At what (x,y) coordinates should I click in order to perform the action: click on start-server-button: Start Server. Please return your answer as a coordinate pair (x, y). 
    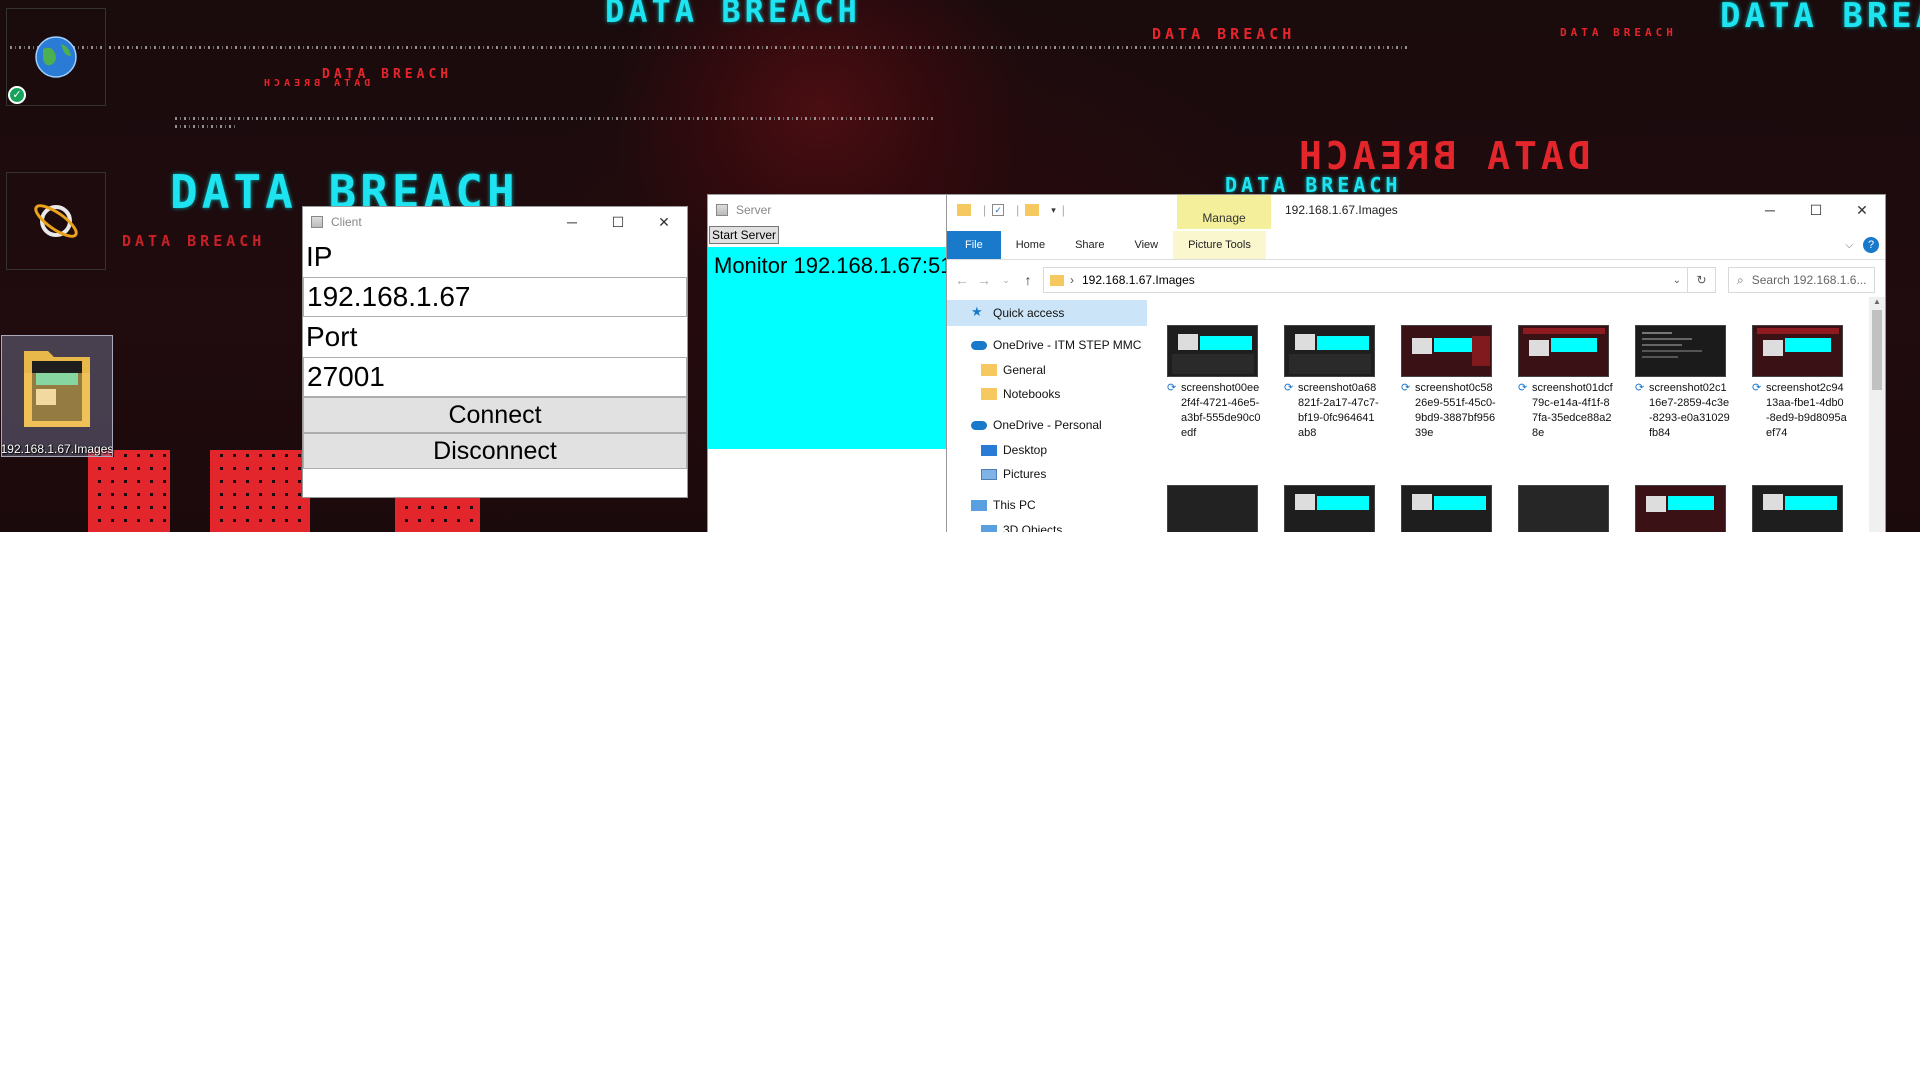
    Looking at the image, I should click on (744, 235).